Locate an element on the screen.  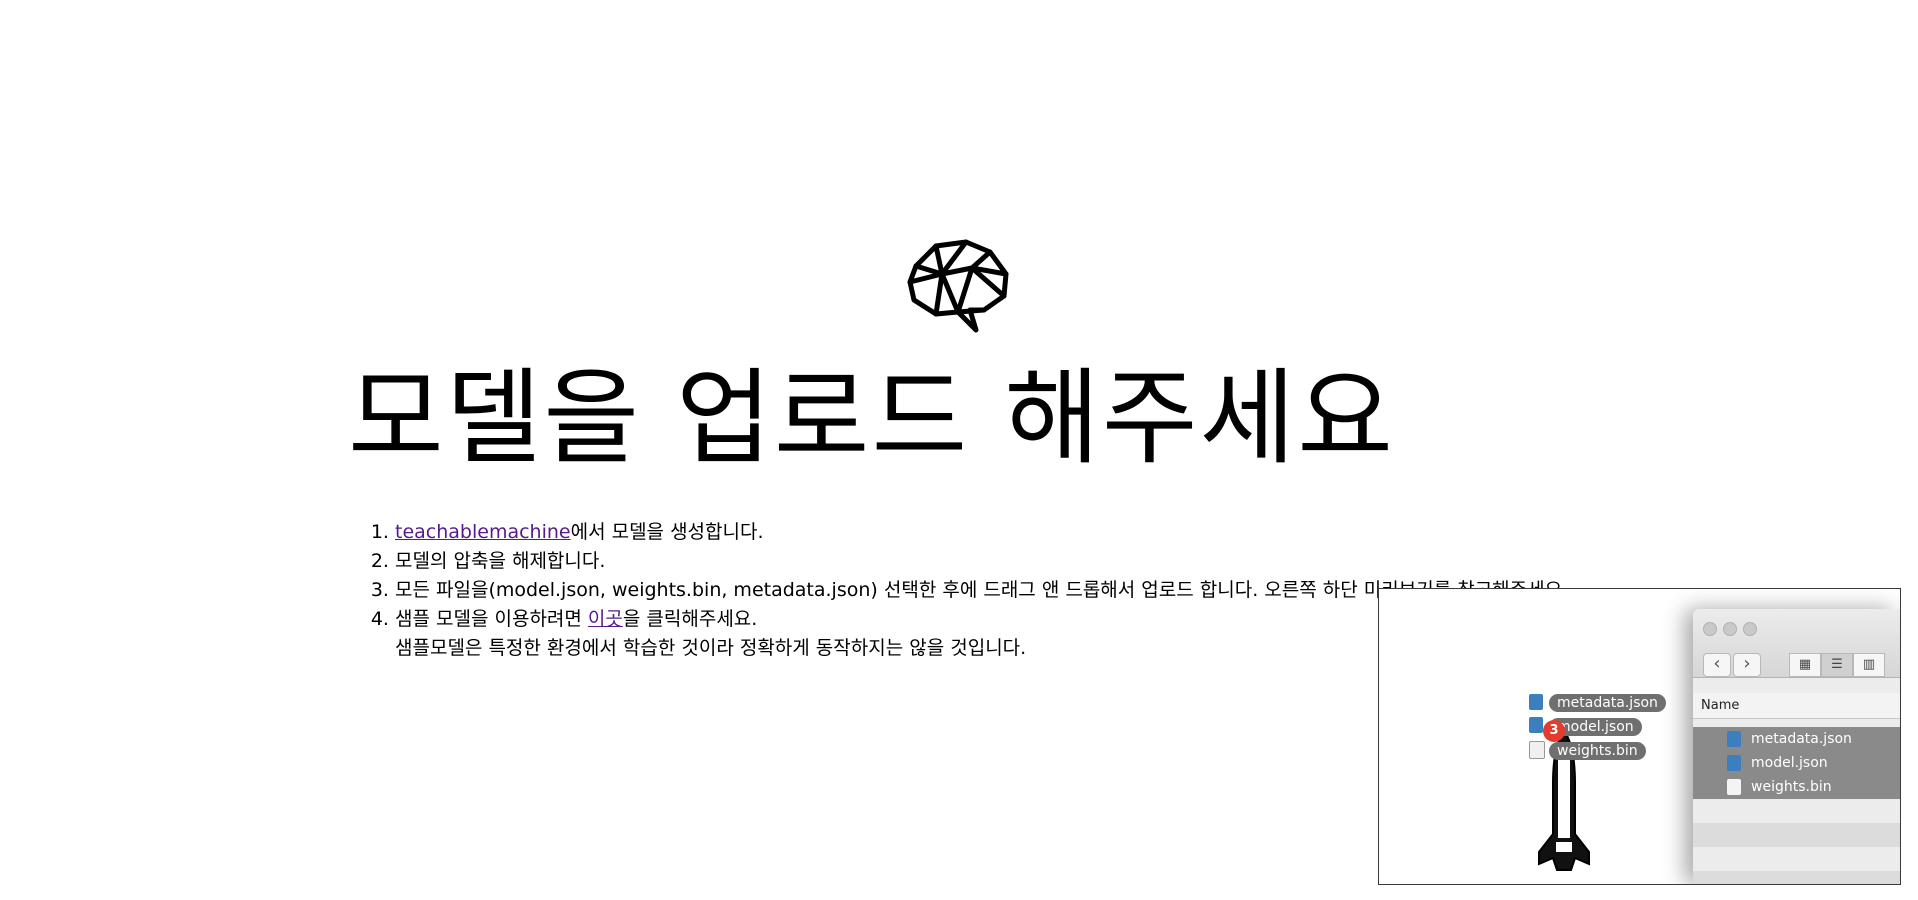
step-2-text: 모델의 압축을 해제합니다. is located at coordinates (500, 561).